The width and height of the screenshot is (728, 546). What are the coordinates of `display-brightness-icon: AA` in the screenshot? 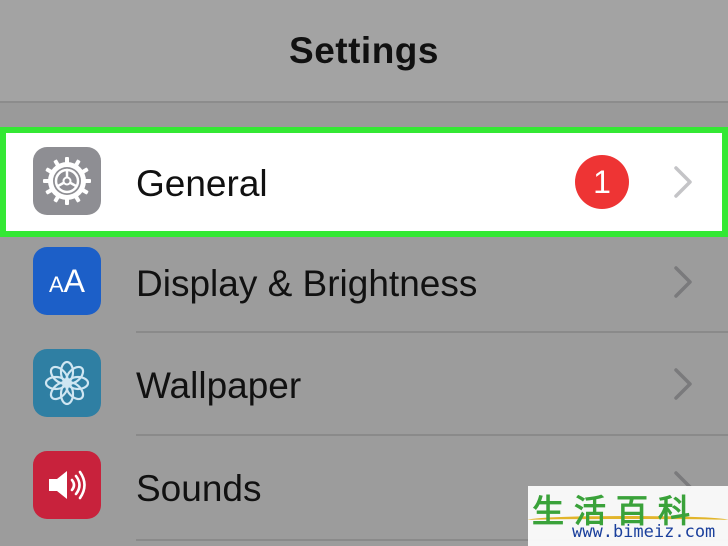 It's located at (67, 281).